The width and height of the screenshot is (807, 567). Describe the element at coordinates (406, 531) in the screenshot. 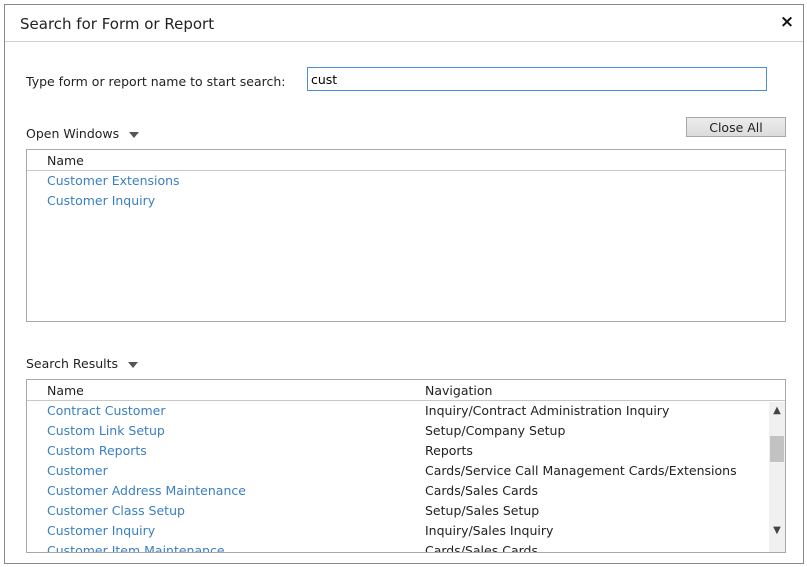

I see `table-row: Customer Inquiry Inquiry/Sales Inquiry` at that location.